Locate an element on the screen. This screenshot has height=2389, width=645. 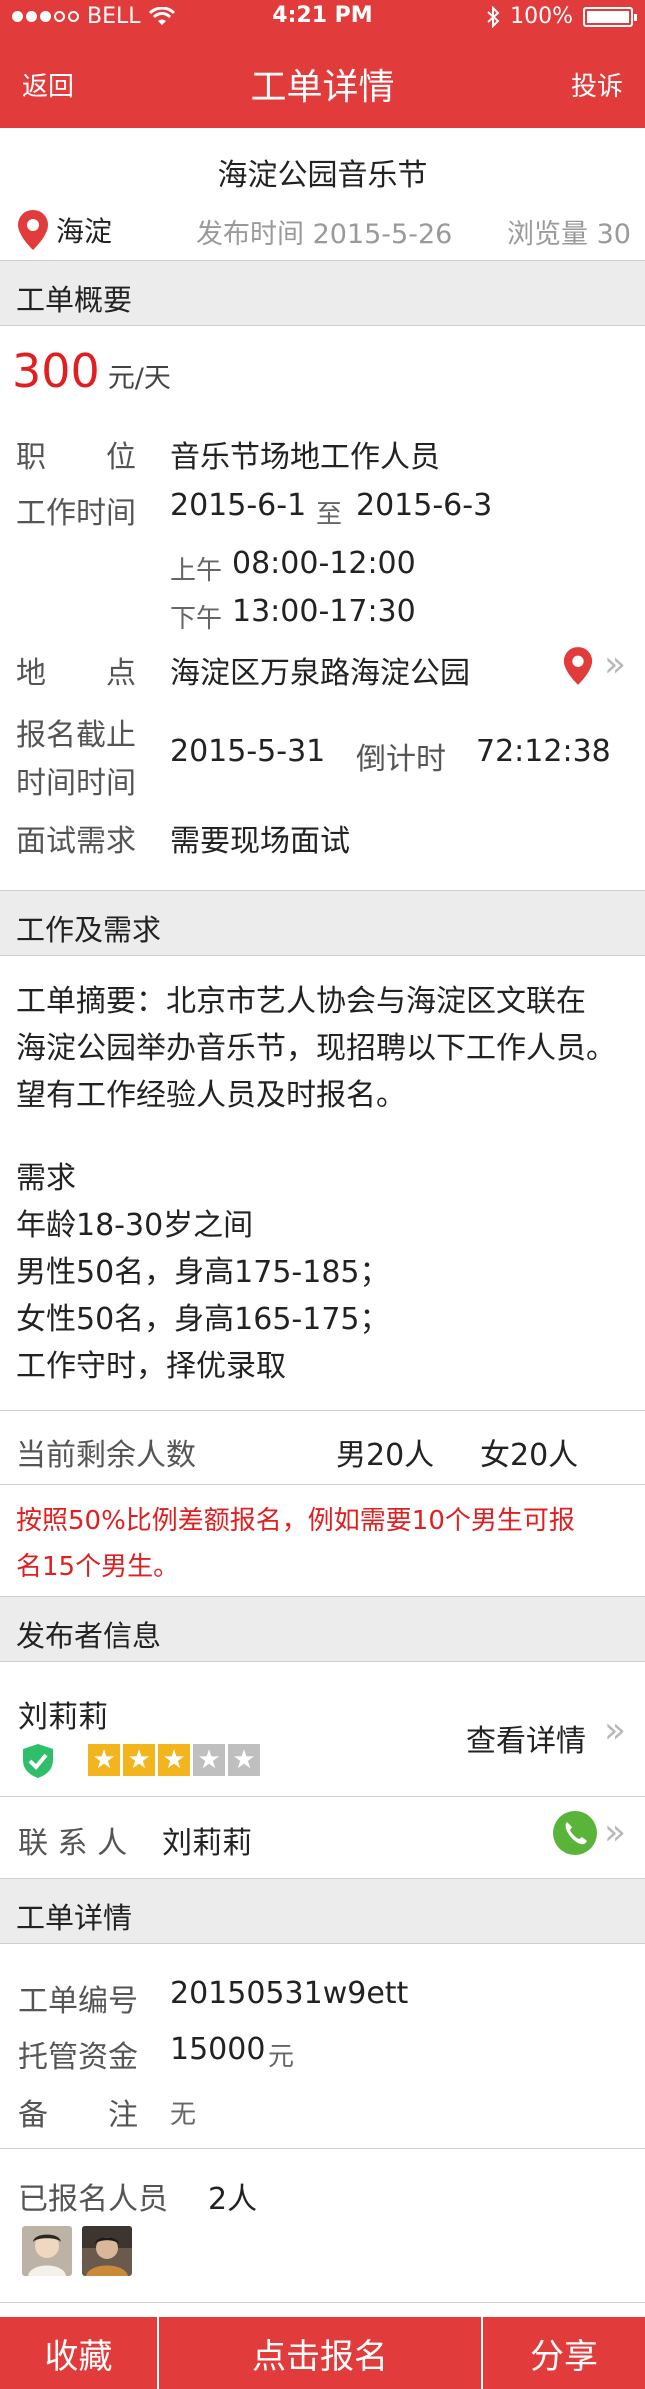
needs-line: 女性50名，身高165-175； is located at coordinates (203, 1319).